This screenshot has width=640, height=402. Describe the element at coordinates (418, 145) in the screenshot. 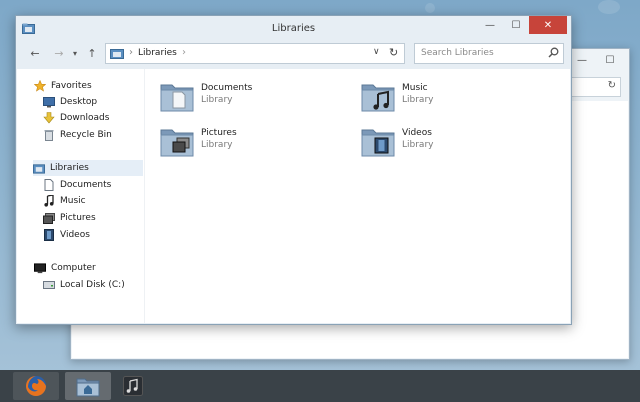

I see `library-type-videos: Library` at that location.